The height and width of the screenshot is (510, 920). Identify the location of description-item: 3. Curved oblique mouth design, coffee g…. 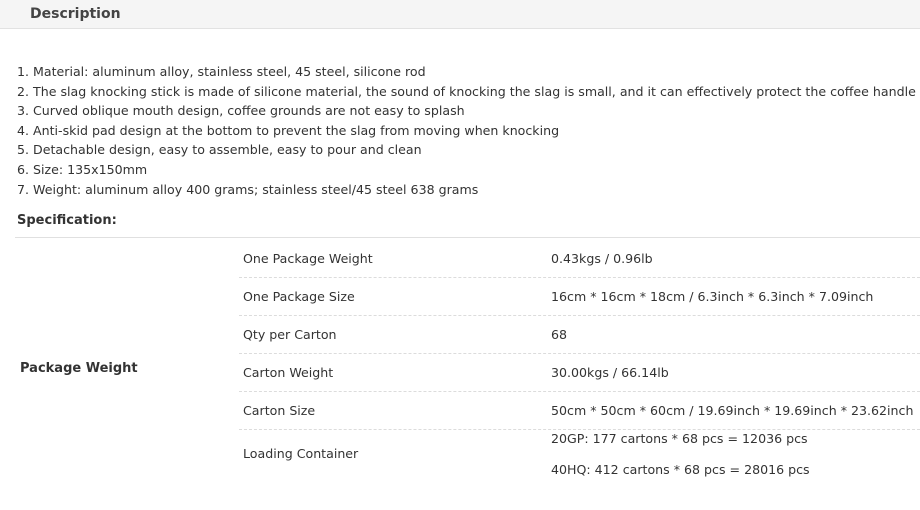
(241, 111).